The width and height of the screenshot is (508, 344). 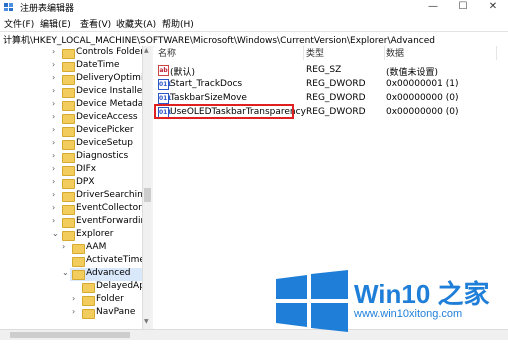 What do you see at coordinates (136, 23) in the screenshot?
I see `menu-favorites: 收藏夹(A)` at bounding box center [136, 23].